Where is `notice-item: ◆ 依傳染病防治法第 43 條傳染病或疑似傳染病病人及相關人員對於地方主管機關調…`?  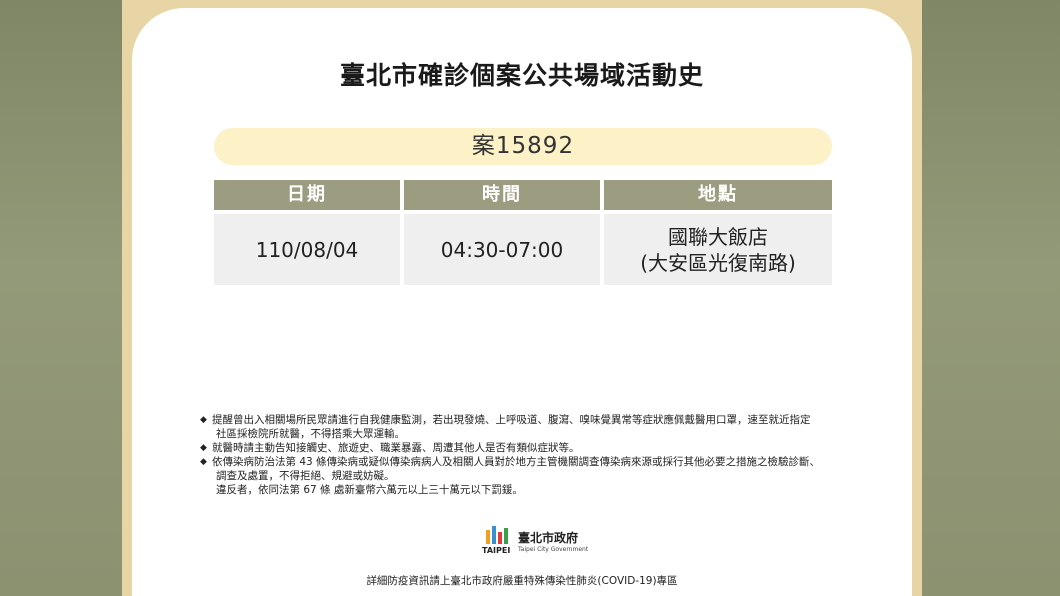 notice-item: ◆ 依傳染病防治法第 43 條傳染病或疑似傳染病病人及相關人員對於地方主管機關調… is located at coordinates (510, 462).